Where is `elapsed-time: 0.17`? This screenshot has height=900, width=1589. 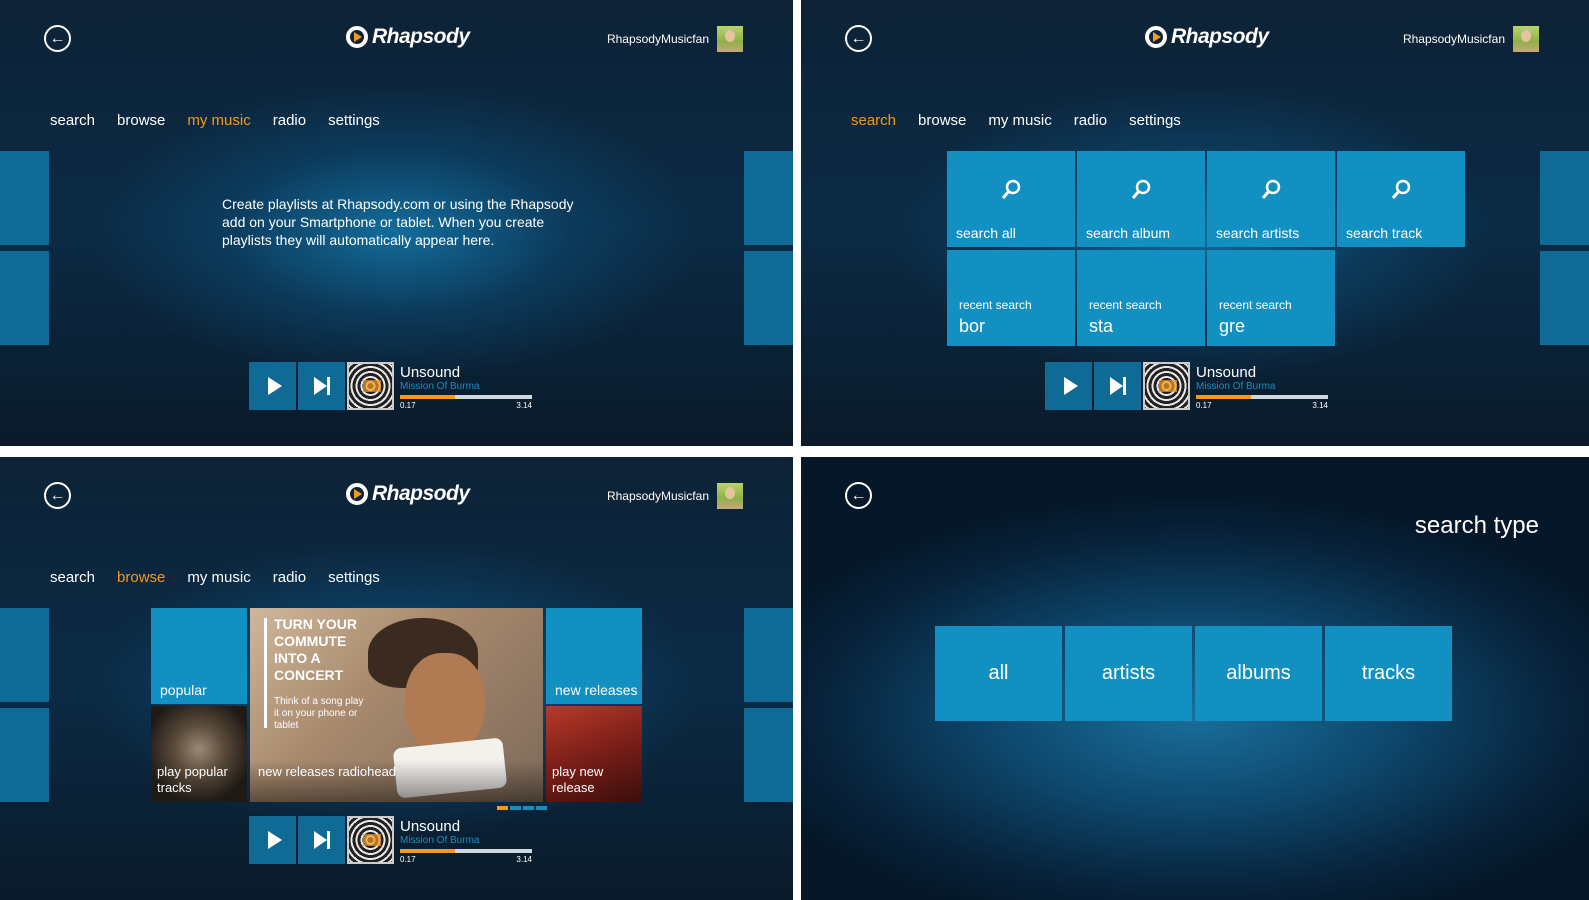
elapsed-time: 0.17 is located at coordinates (408, 405).